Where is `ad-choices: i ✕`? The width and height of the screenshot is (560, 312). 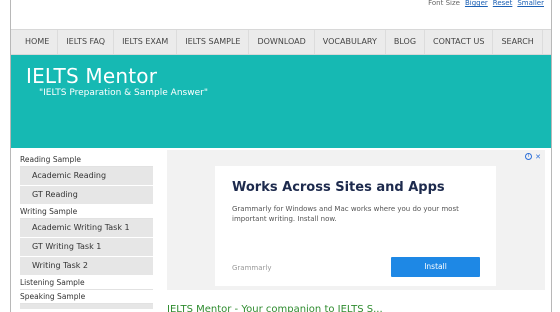 ad-choices: i ✕ is located at coordinates (533, 157).